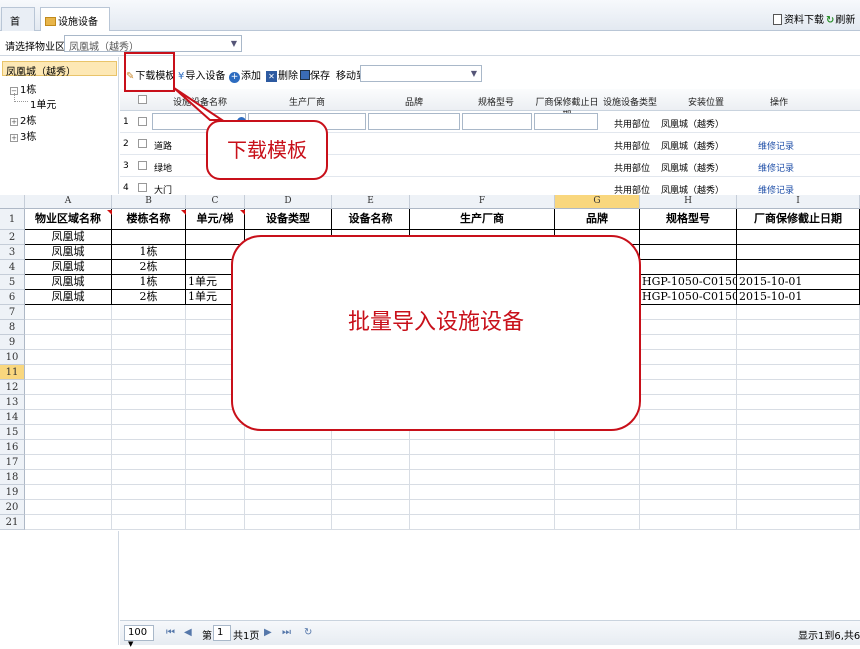 The image size is (860, 649). Describe the element at coordinates (630, 101) in the screenshot. I see `column-header: 设施设备类型` at that location.